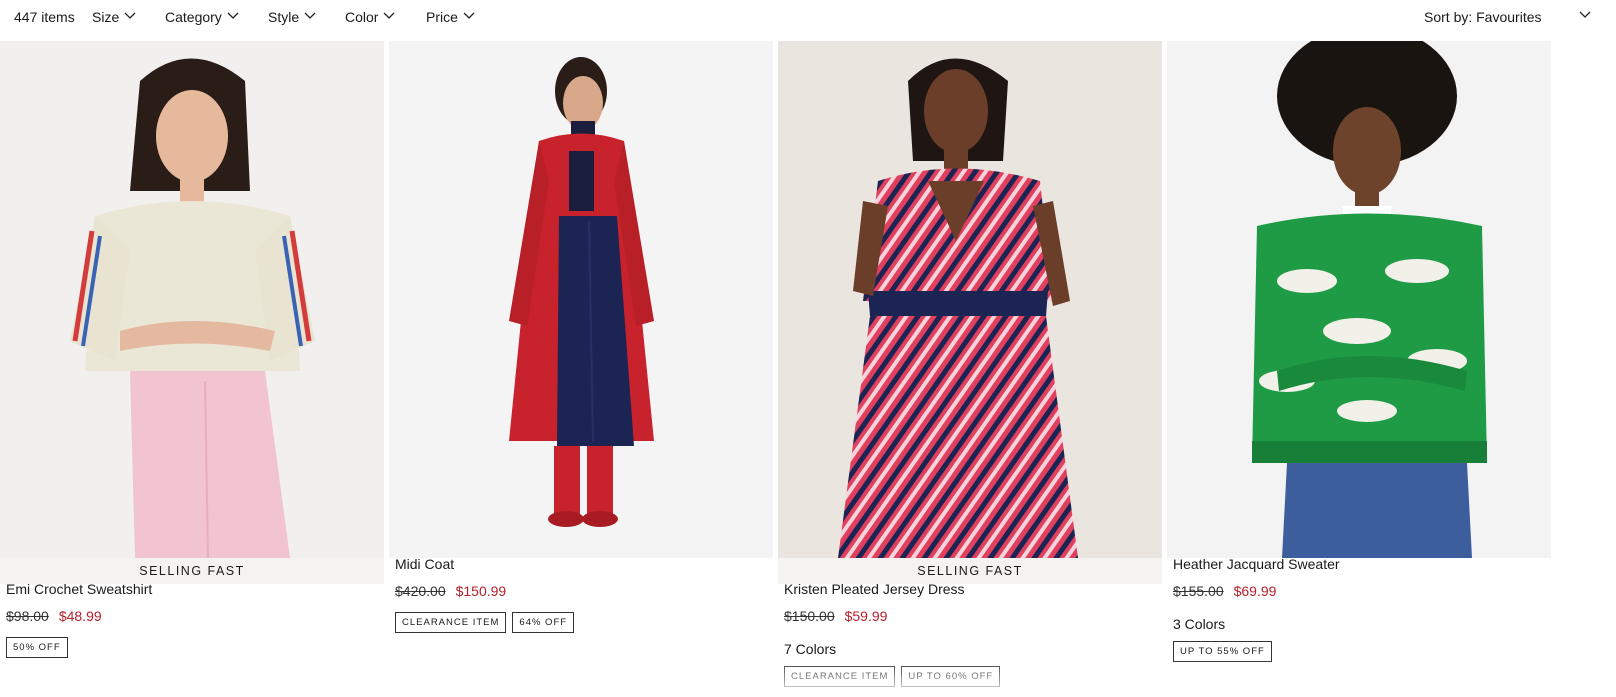 This screenshot has height=697, width=1616. What do you see at coordinates (54, 616) in the screenshot?
I see `price-row: $98.00 $48.99` at bounding box center [54, 616].